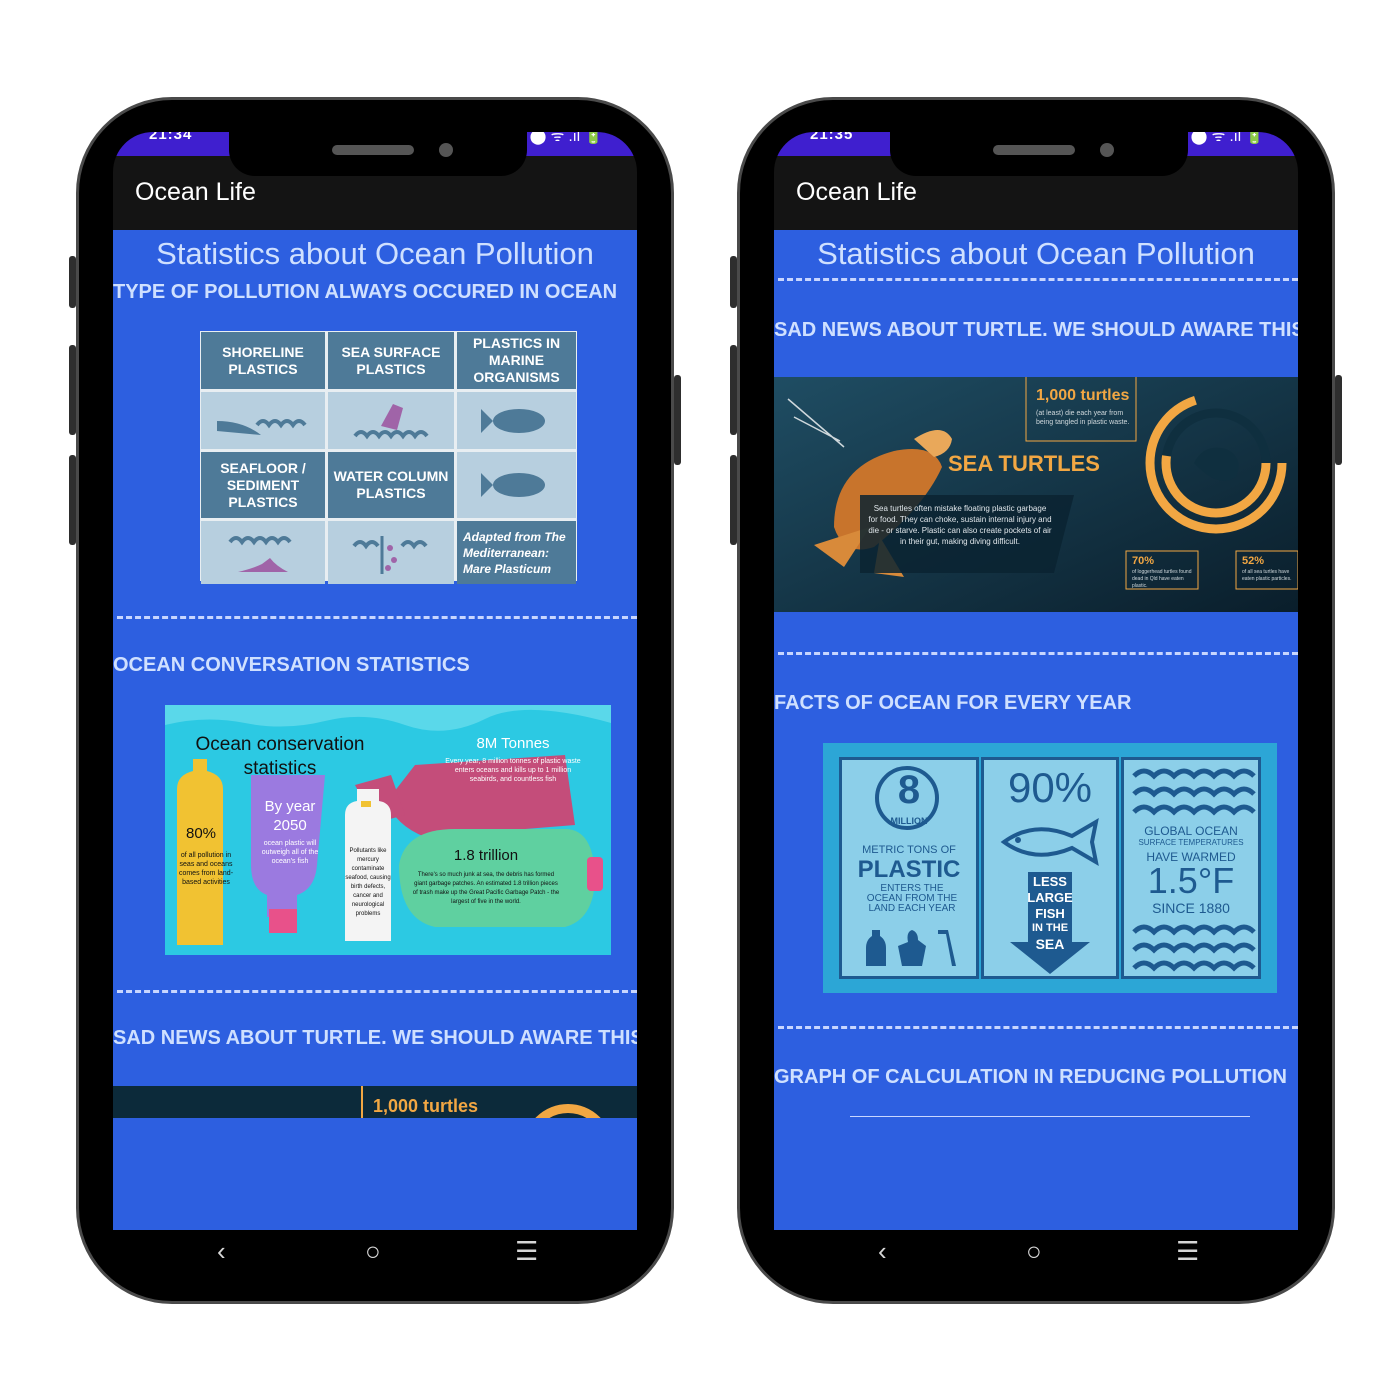 The image size is (1400, 1400). I want to click on fact-number: 8, so click(909, 790).